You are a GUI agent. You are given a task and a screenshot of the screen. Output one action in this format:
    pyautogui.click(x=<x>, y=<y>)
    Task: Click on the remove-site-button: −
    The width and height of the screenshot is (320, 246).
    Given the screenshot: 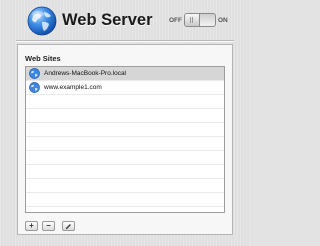 What is the action you would take?
    pyautogui.click(x=48, y=226)
    